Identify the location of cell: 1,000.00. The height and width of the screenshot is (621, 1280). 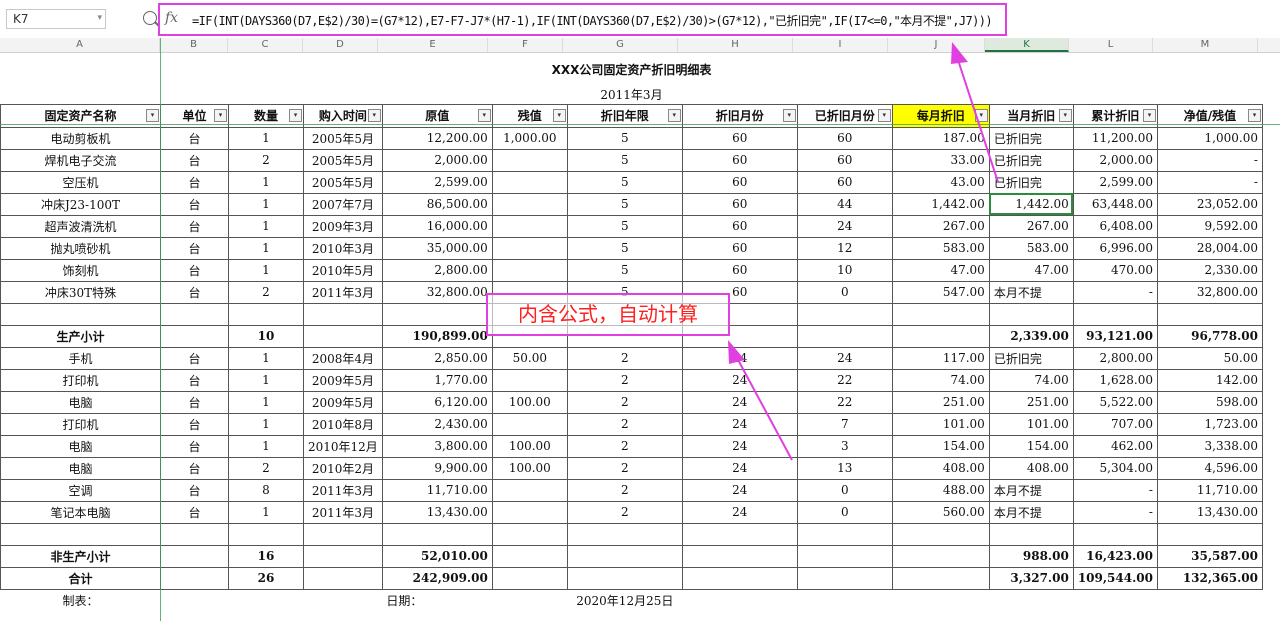
(1209, 138).